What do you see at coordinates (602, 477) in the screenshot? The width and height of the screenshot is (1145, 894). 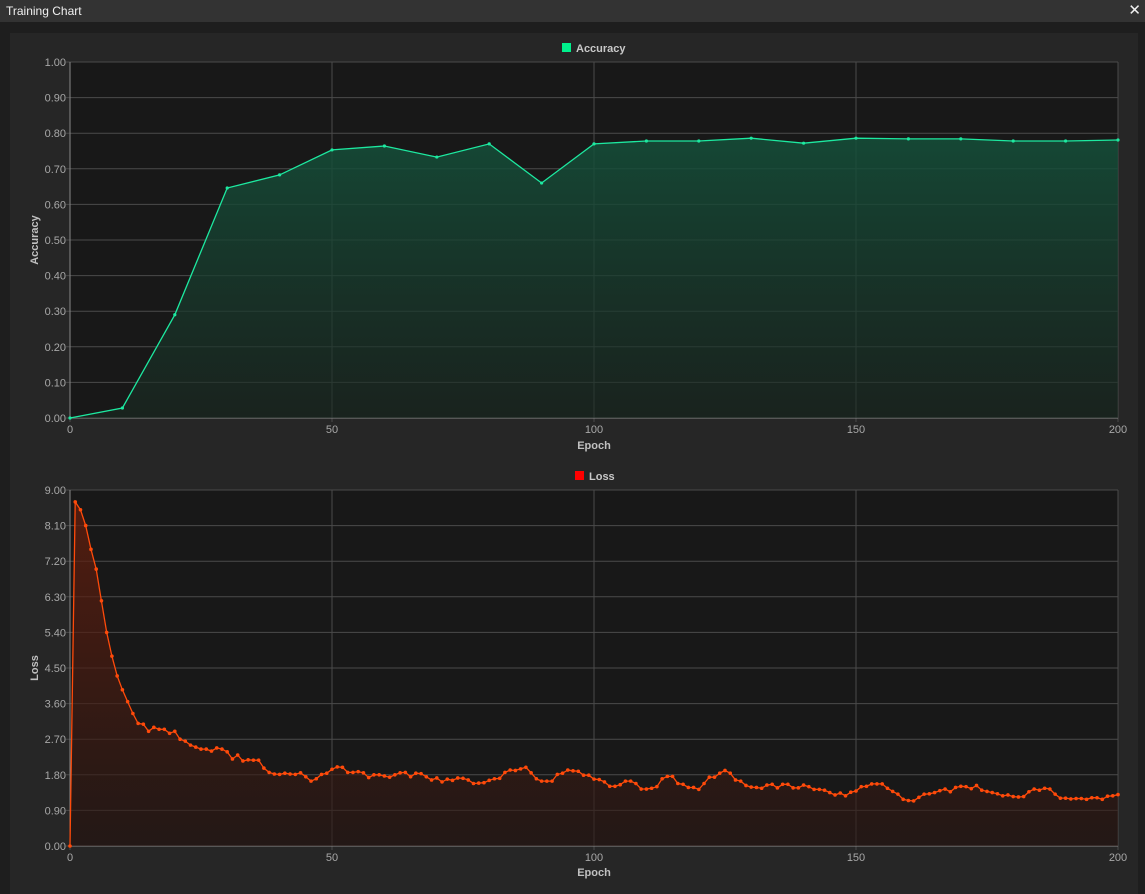 I see `legend-label: Loss` at bounding box center [602, 477].